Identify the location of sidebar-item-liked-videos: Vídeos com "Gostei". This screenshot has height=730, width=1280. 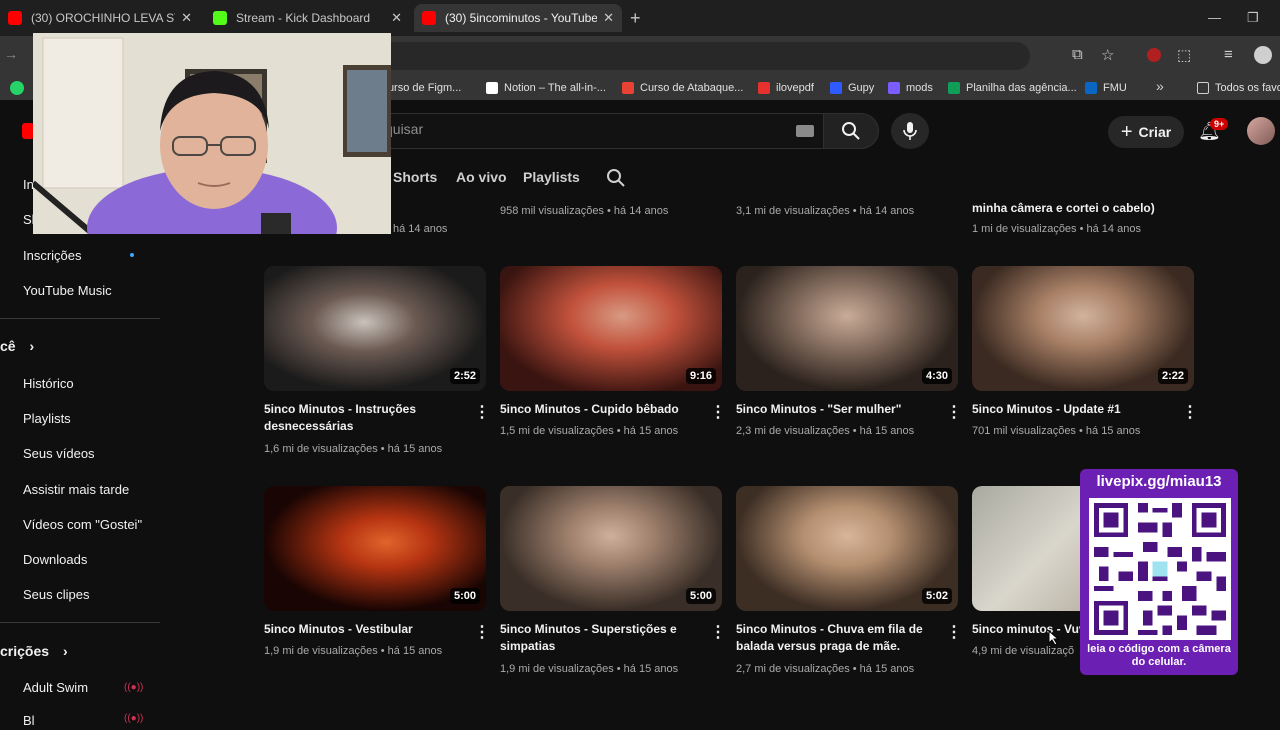
(82, 524).